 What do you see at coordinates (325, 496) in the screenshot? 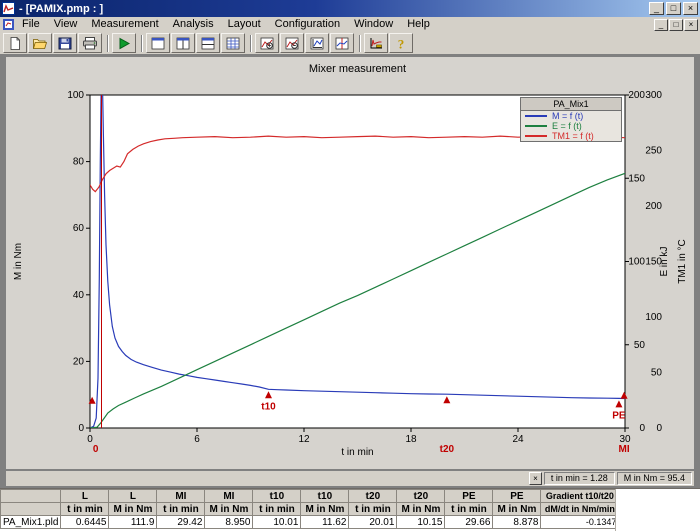
I see `table-header-cell: t10` at bounding box center [325, 496].